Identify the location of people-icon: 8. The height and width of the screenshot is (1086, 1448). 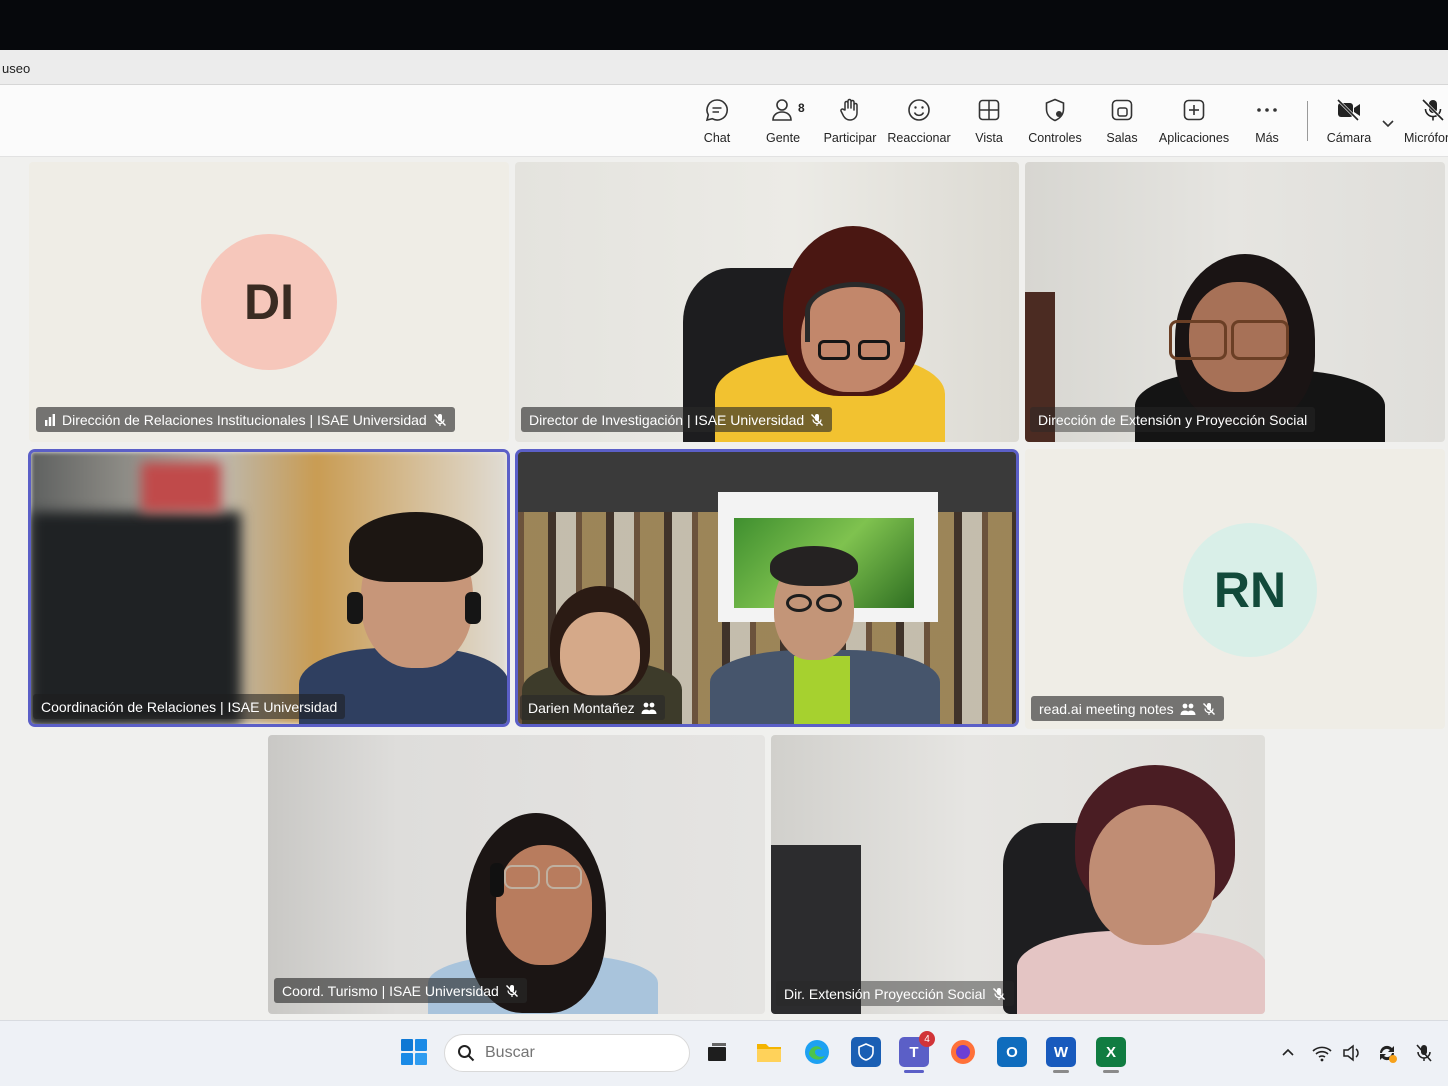
(786, 110).